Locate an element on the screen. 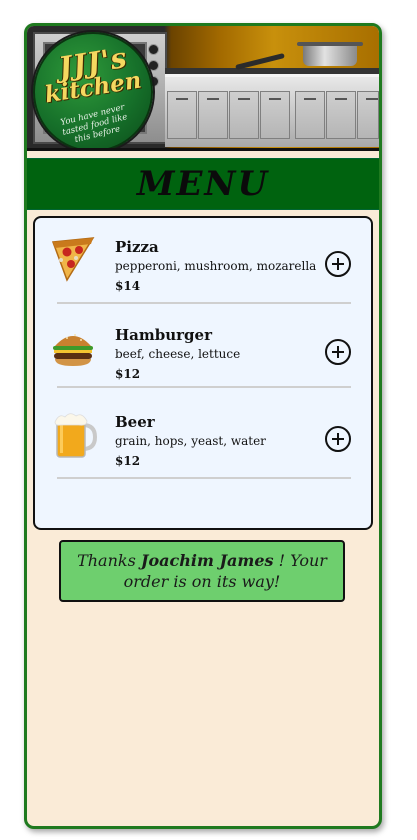 This screenshot has height=840, width=417. menu-header: MENU is located at coordinates (203, 184).